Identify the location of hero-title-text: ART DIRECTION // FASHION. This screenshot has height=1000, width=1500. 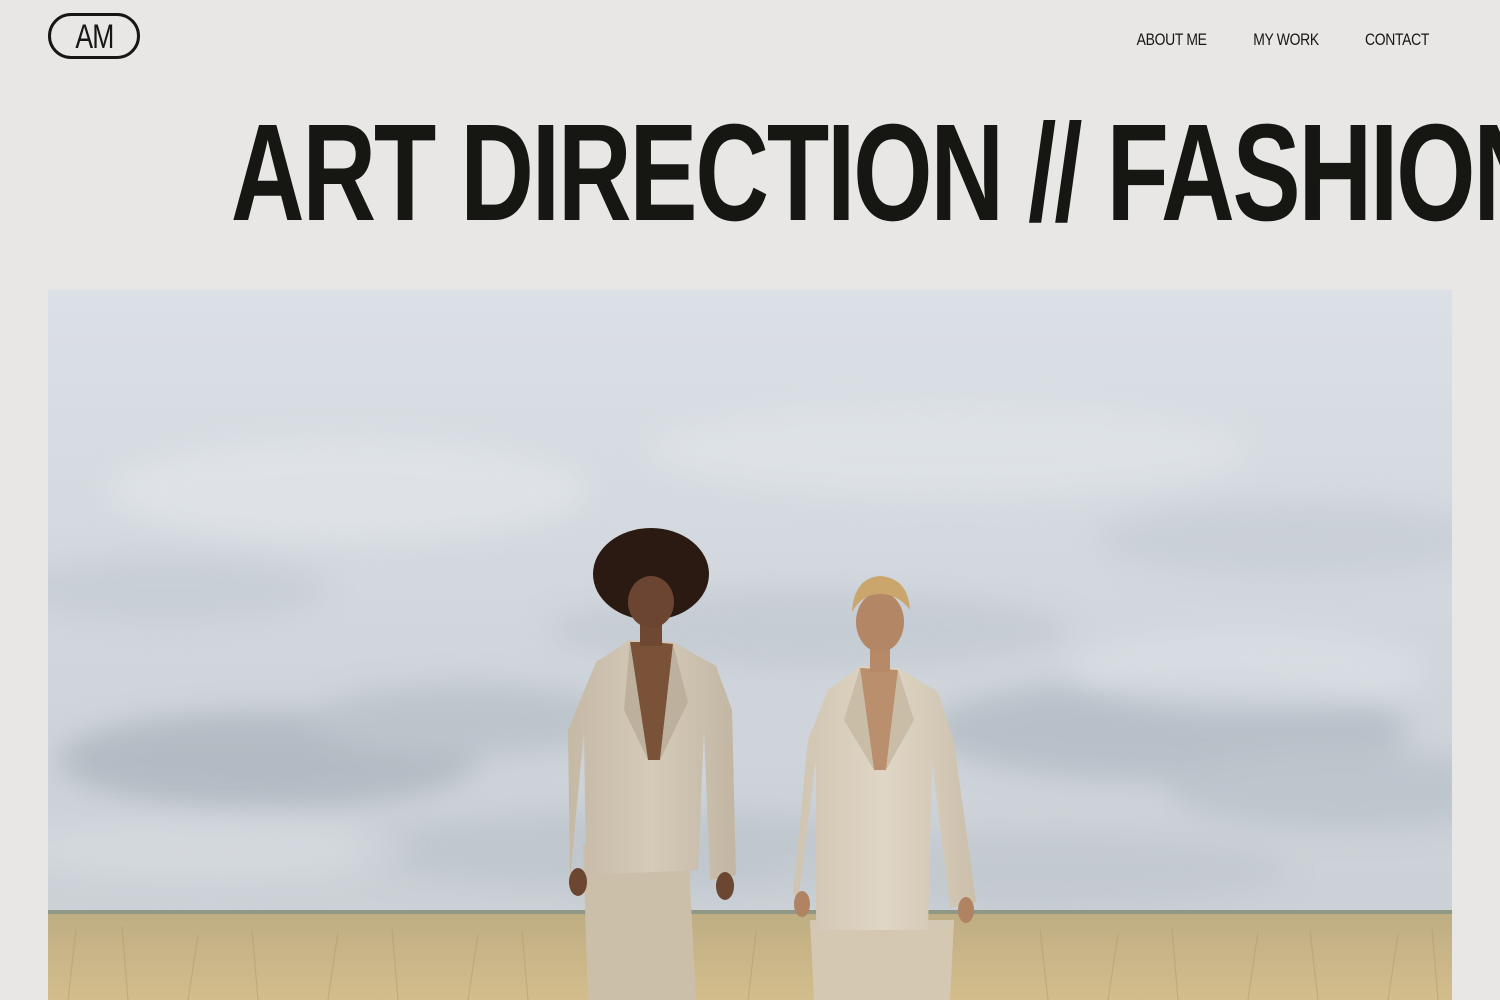
(865, 173).